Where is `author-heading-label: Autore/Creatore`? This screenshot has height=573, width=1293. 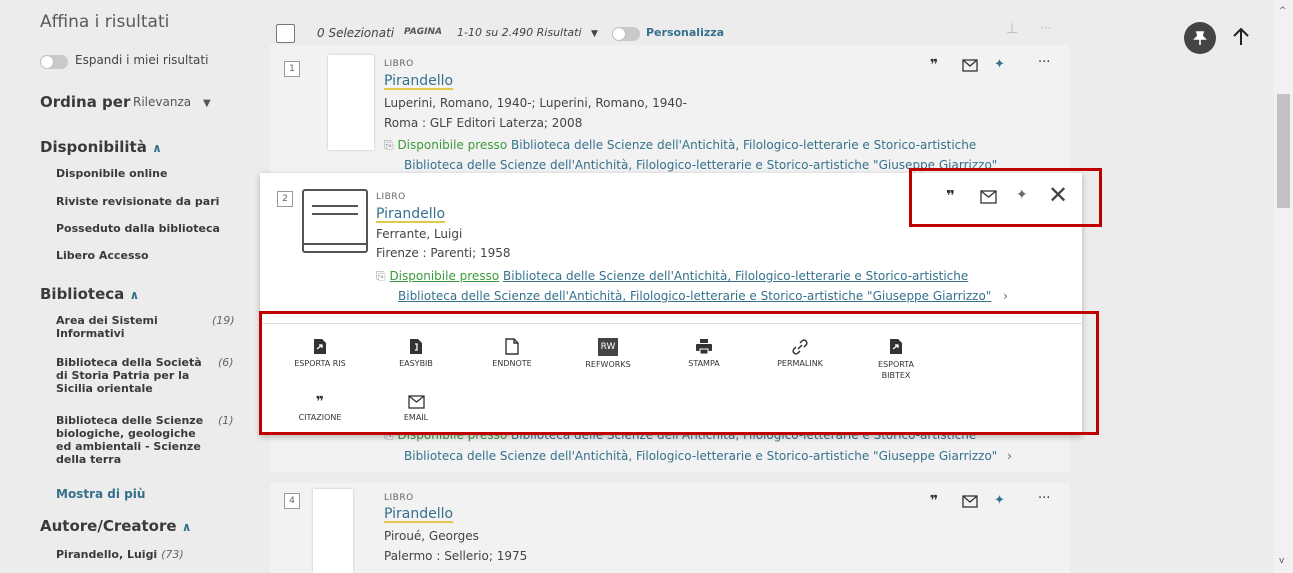
author-heading-label: Autore/Creatore is located at coordinates (108, 526).